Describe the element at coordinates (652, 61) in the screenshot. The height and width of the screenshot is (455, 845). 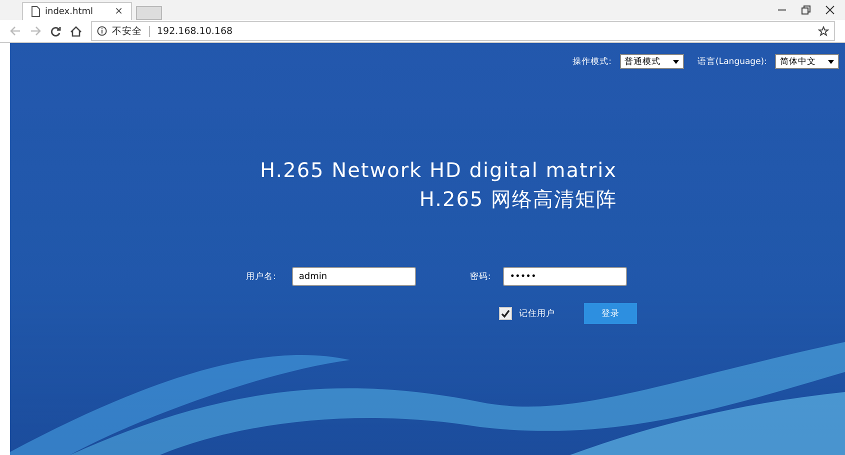
I see `mode-select: 普通模式` at that location.